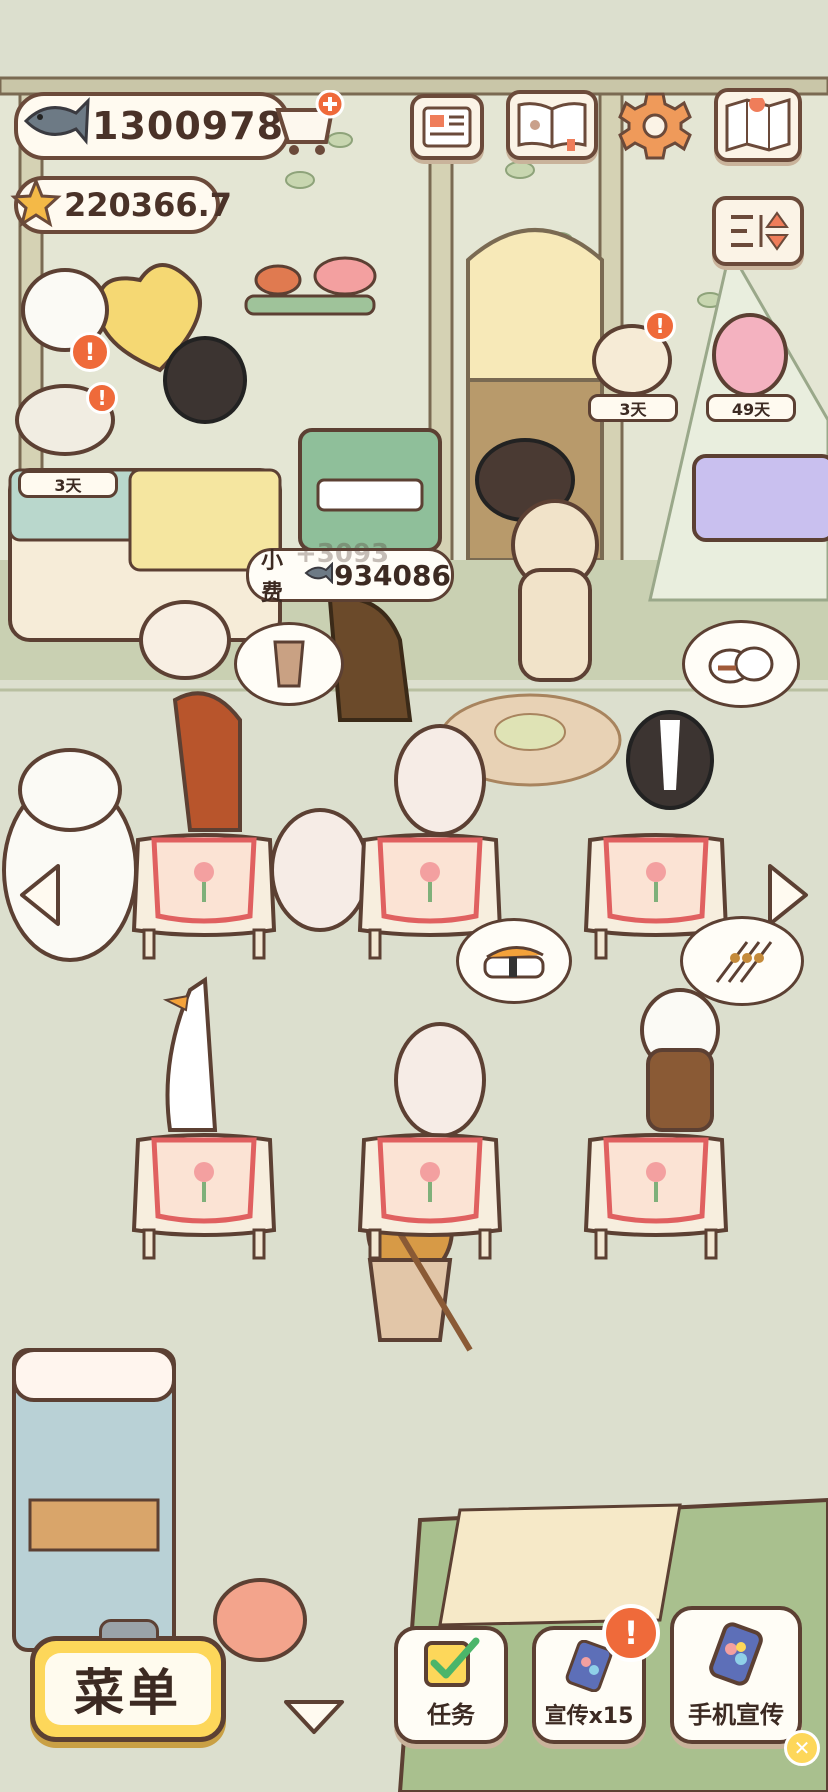 This screenshot has width=828, height=1792. I want to click on settings-button, so click(655, 126).